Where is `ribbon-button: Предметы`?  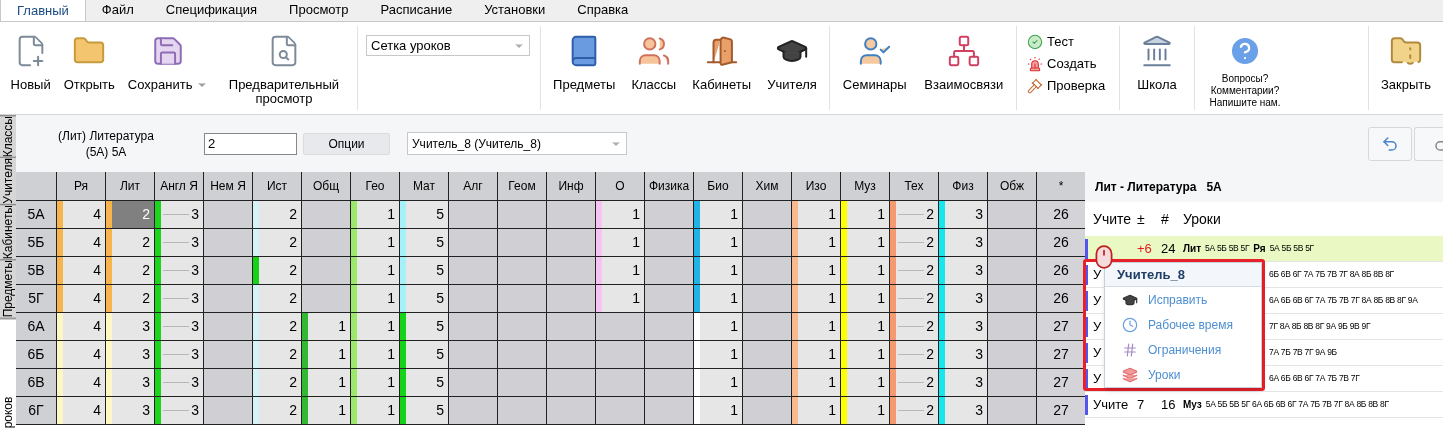 ribbon-button: Предметы is located at coordinates (584, 63).